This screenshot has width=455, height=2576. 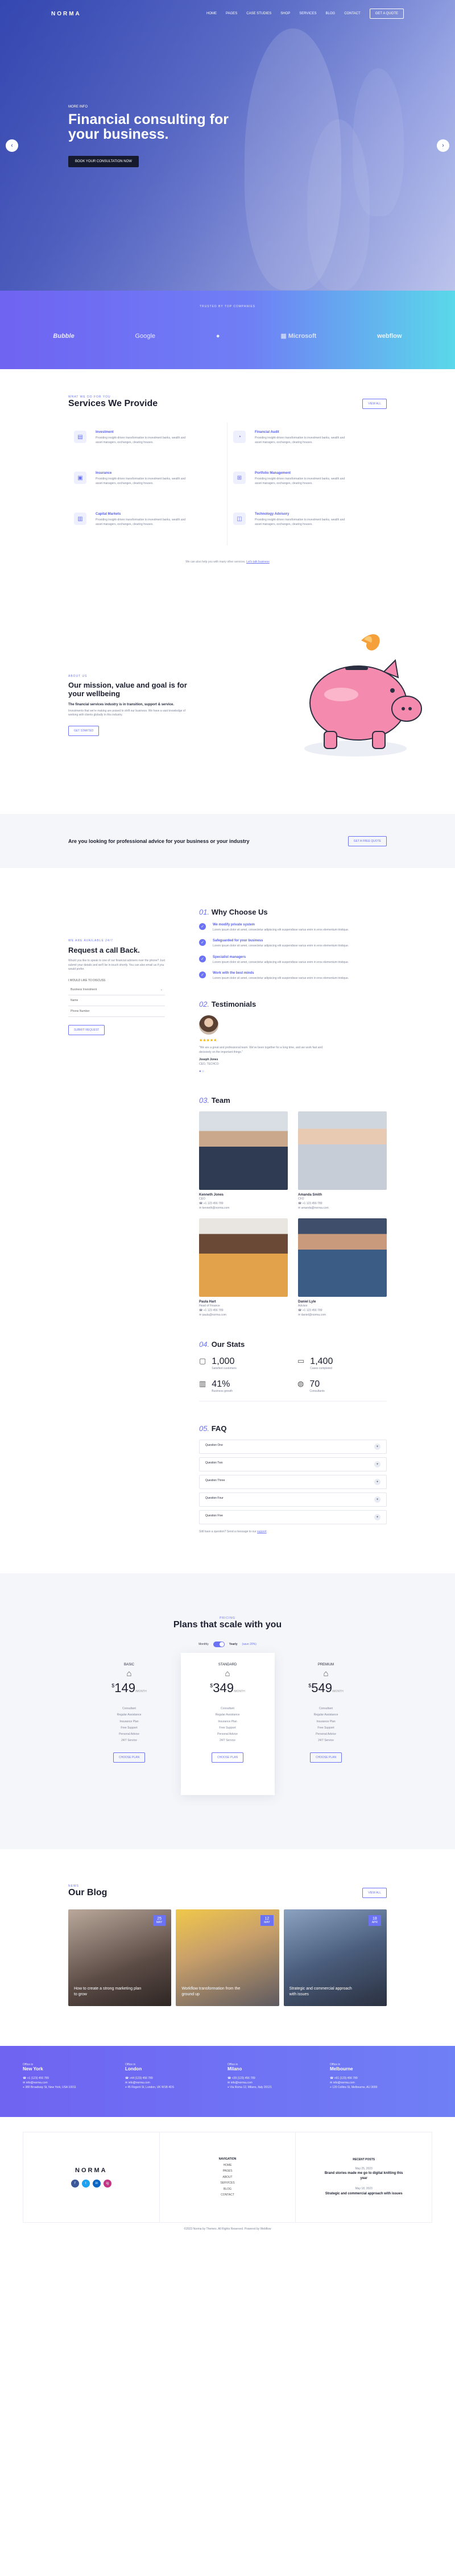 I want to click on discuss-select: Business Investment ⌄, so click(x=116, y=990).